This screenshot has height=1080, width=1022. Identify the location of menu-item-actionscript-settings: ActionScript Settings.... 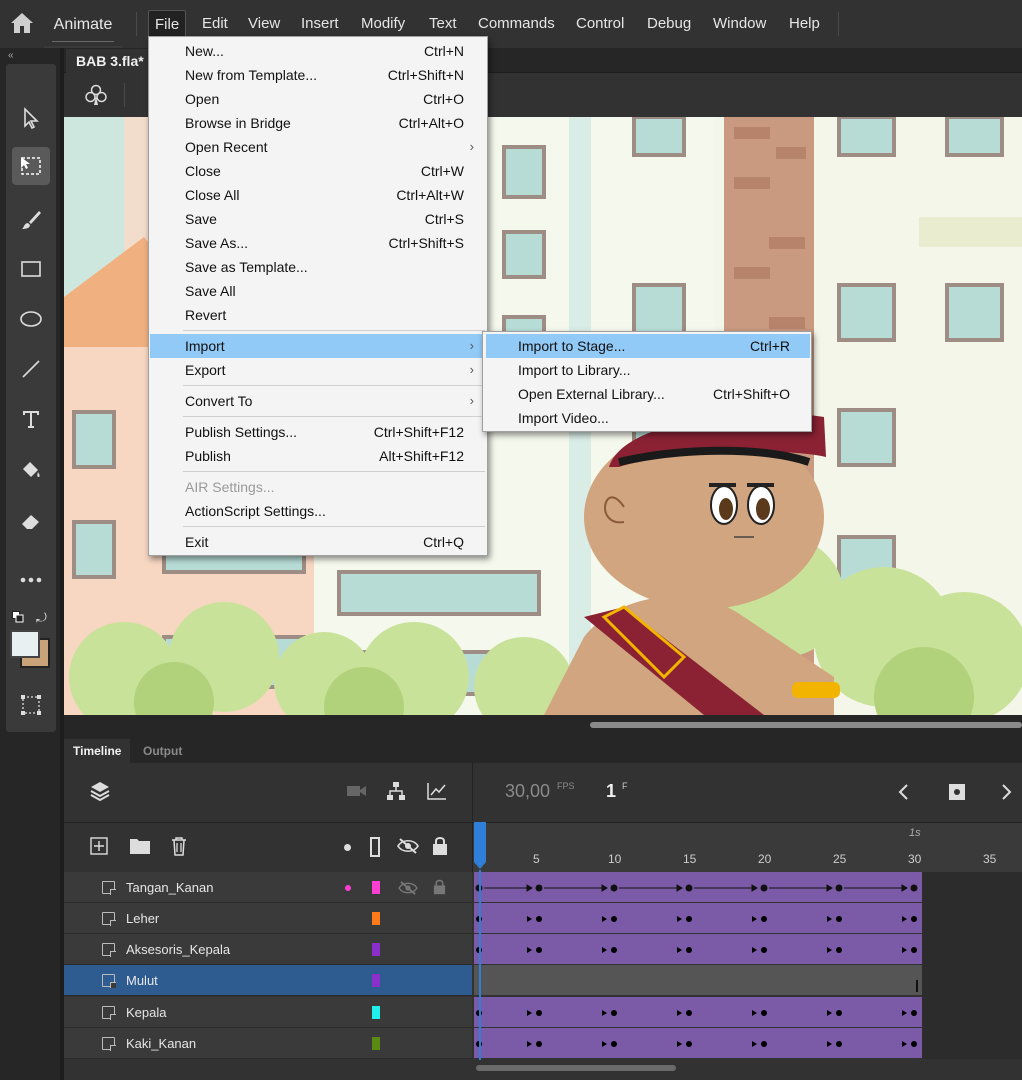
(318, 511).